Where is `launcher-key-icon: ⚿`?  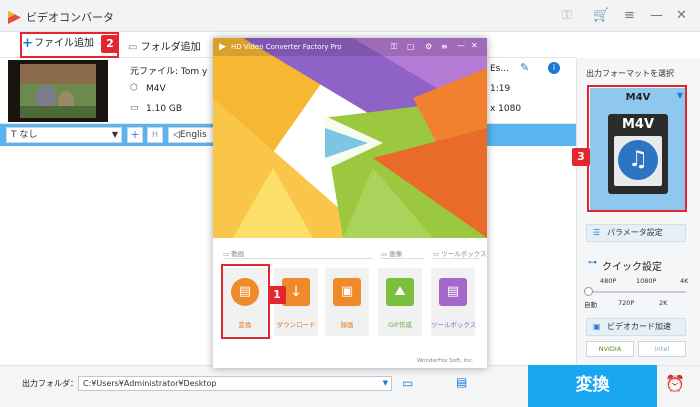
launcher-key-icon: ⚿ is located at coordinates (394, 47).